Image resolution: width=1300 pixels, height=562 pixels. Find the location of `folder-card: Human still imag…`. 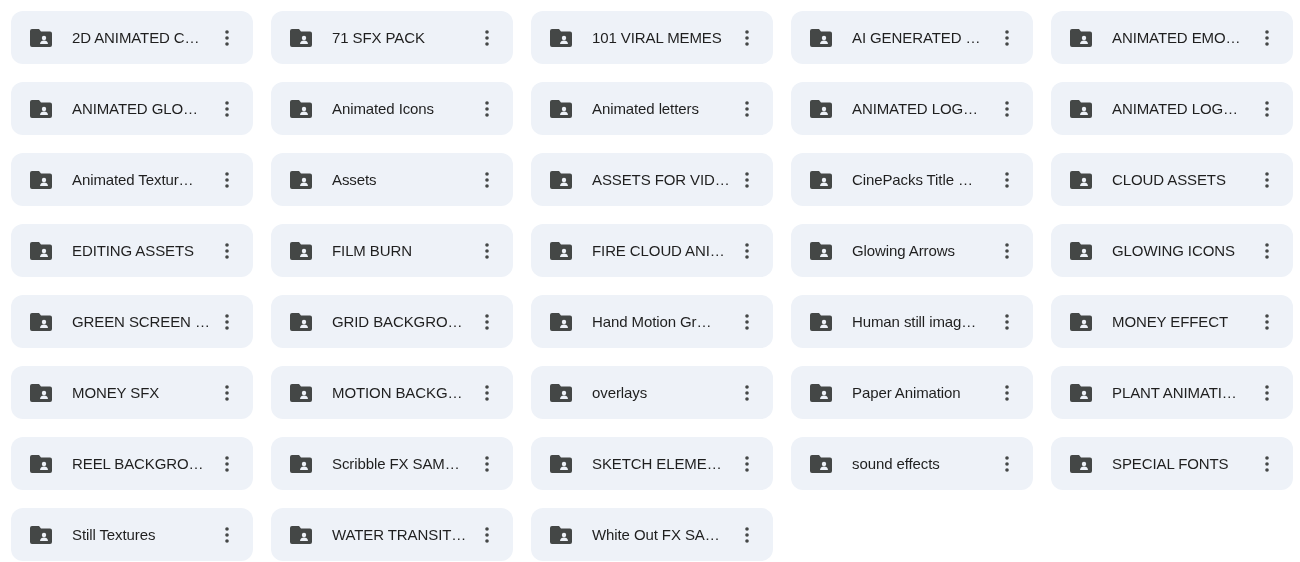

folder-card: Human still imag… is located at coordinates (912, 321).